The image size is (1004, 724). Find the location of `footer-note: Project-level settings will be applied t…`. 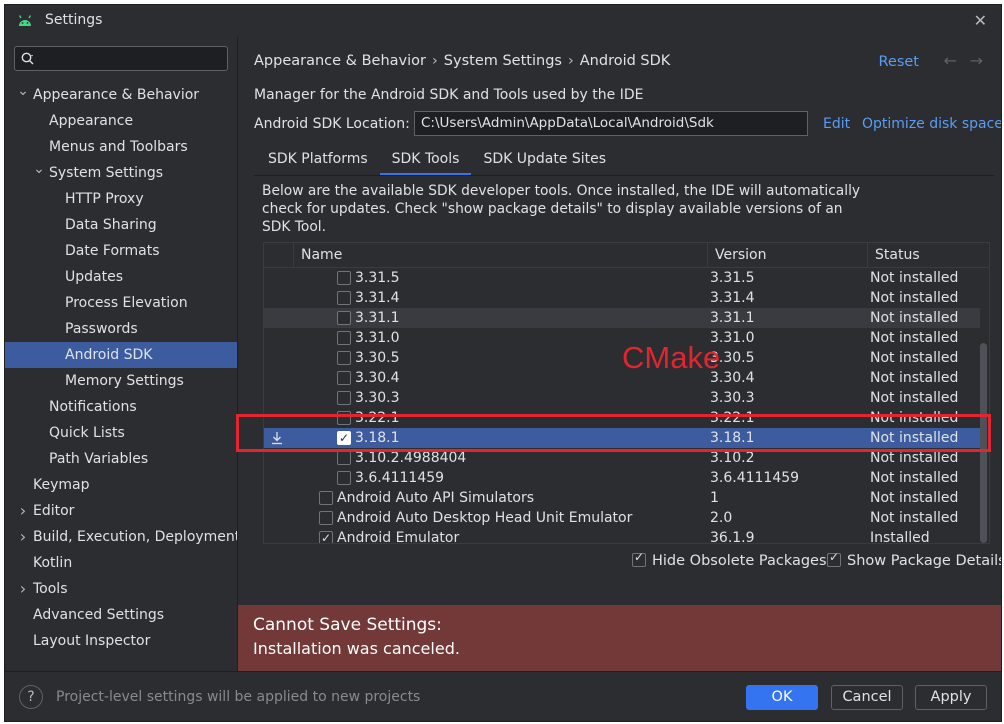

footer-note: Project-level settings will be applied t… is located at coordinates (238, 697).